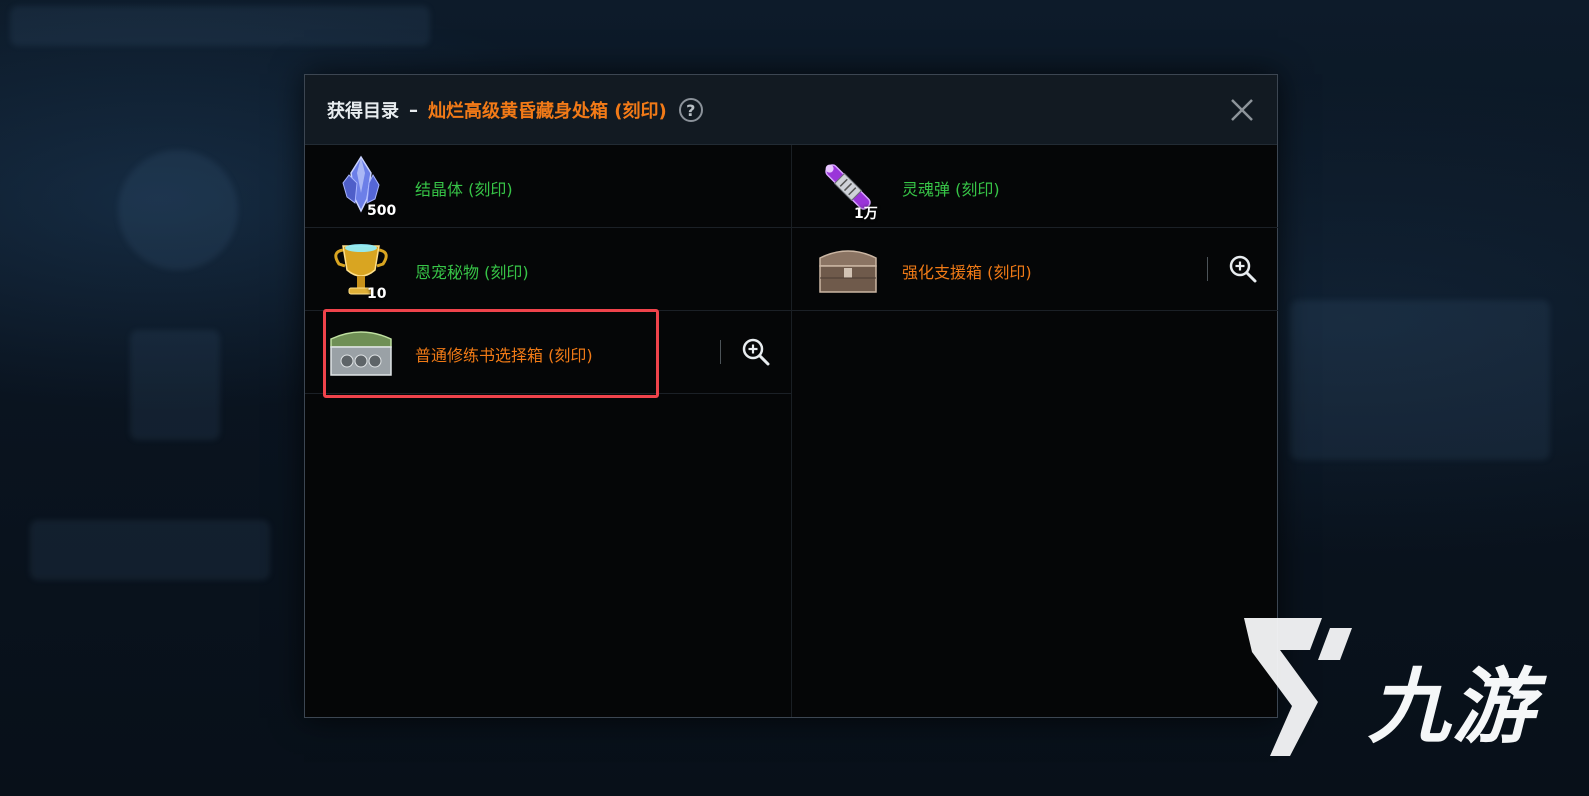 This screenshot has width=1589, height=796. I want to click on dialog-header: 获得目录 – 灿烂高级黄昏藏身处箱 (刻印) ?, so click(791, 110).